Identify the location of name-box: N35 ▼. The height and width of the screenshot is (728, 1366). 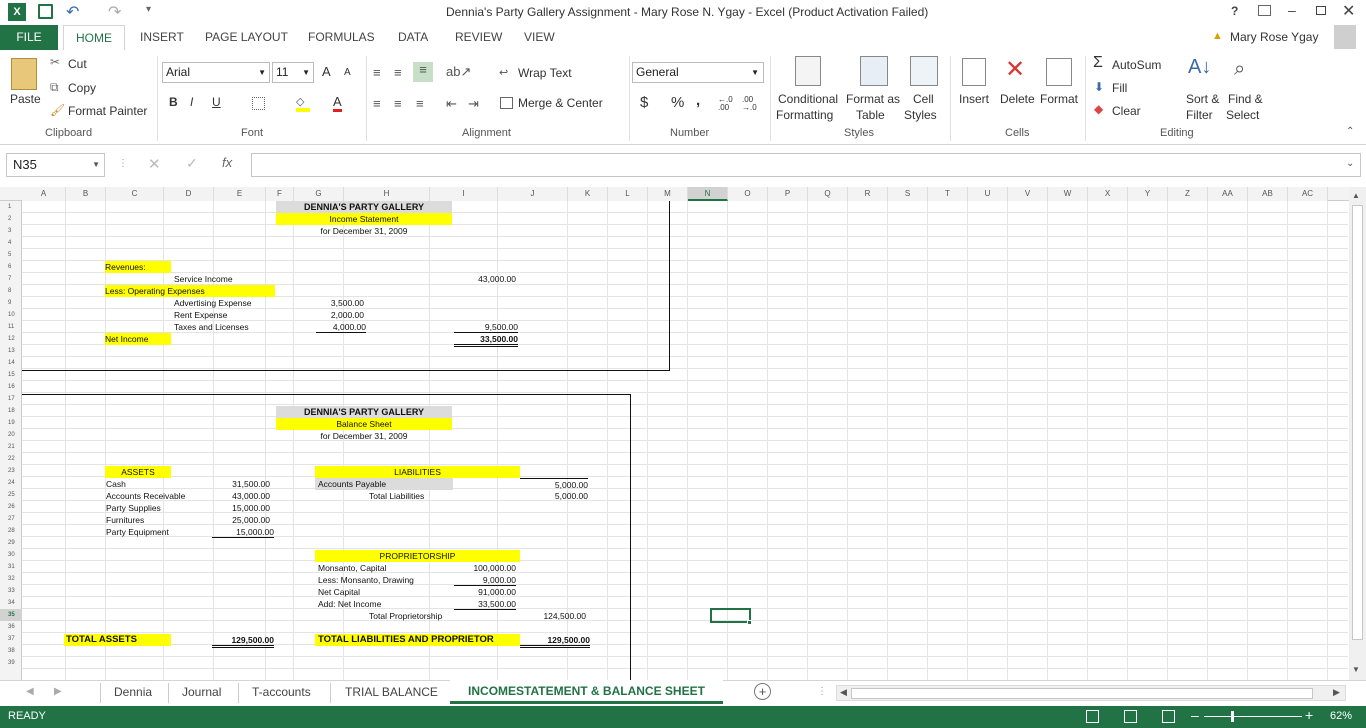
(55, 165).